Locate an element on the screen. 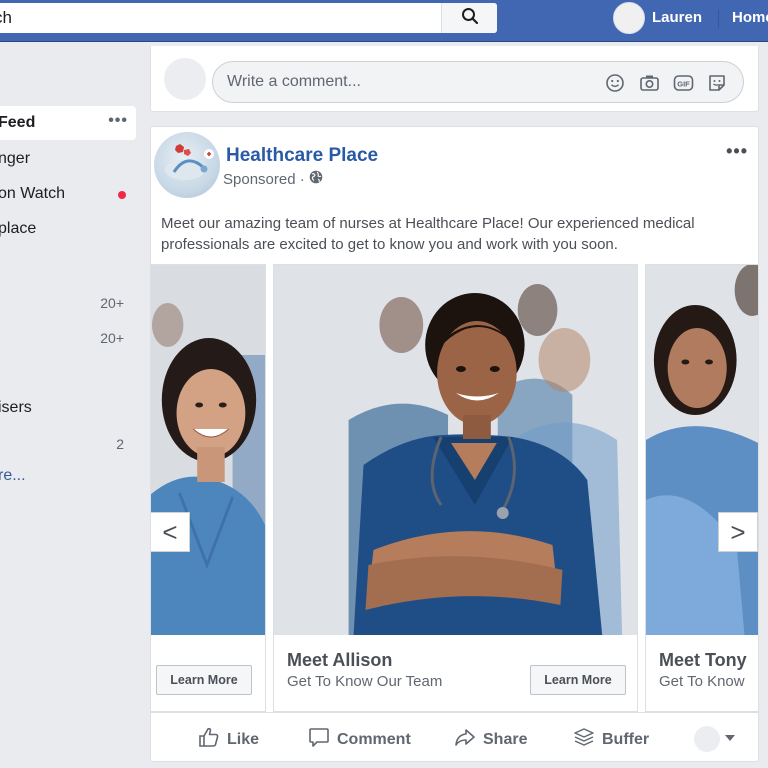 The height and width of the screenshot is (768, 768). comment-input is located at coordinates (407, 82).